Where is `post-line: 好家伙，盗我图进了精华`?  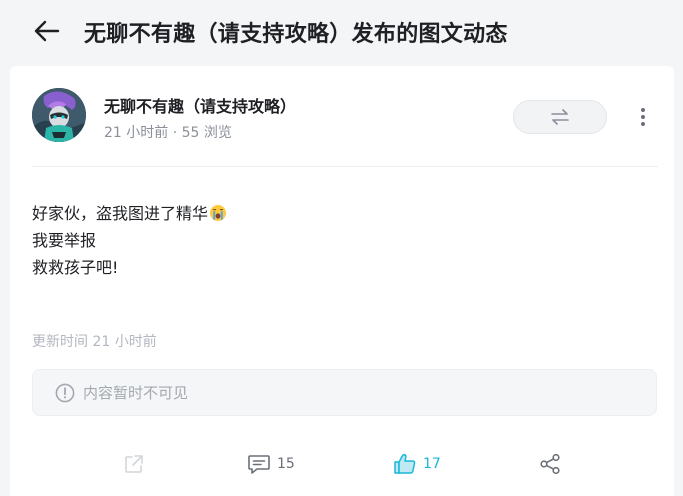
post-line: 好家伙，盗我图进了精华 is located at coordinates (342, 213).